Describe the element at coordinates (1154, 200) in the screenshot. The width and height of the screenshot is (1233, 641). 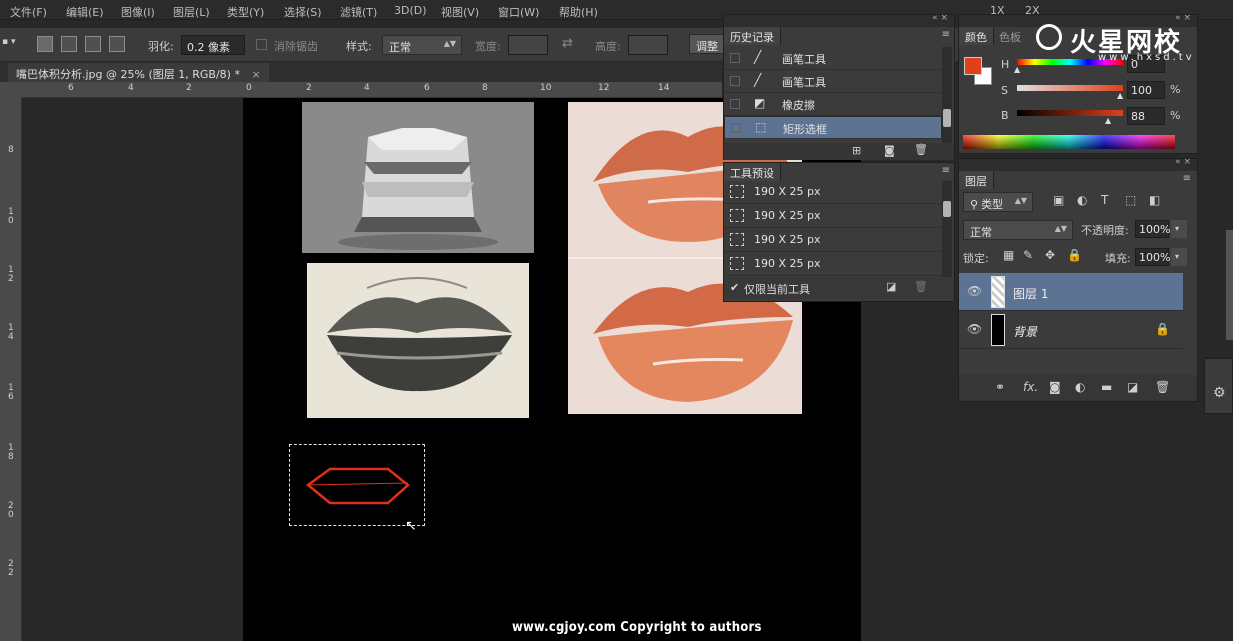
I see `smart-object-filter-icon: ◧` at that location.